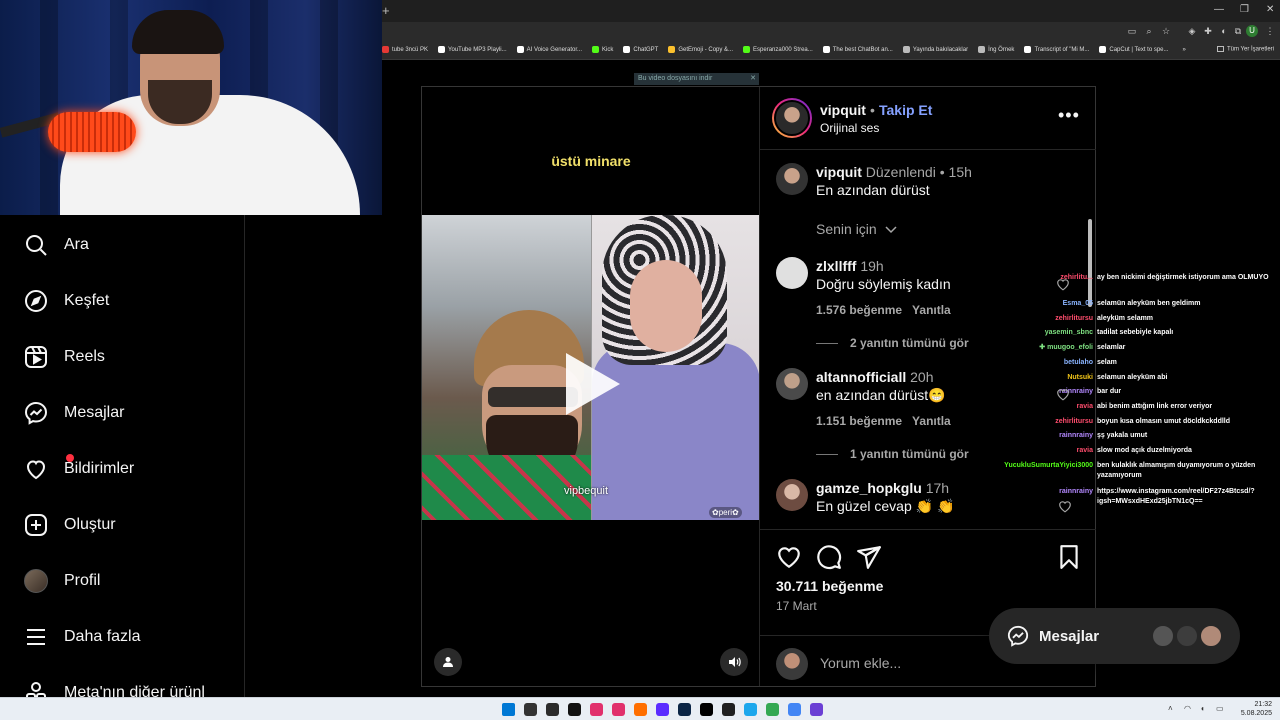 The height and width of the screenshot is (720, 1280). Describe the element at coordinates (792, 118) in the screenshot. I see `author-avatar` at that location.